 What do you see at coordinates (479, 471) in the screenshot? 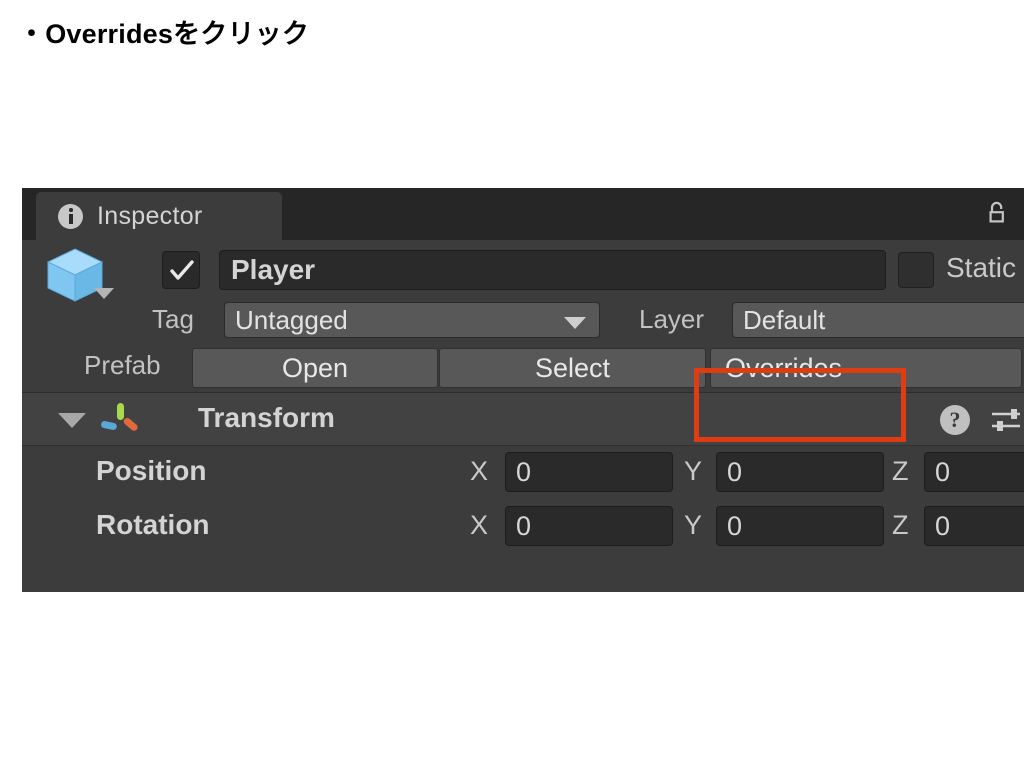
I see `position-x-axis-label: X` at bounding box center [479, 471].